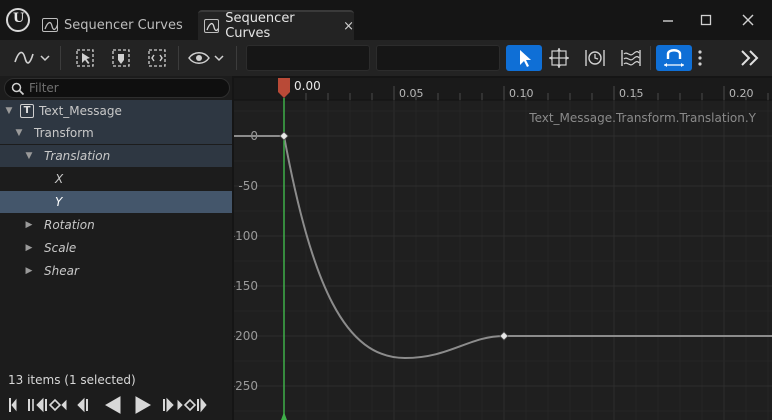  I want to click on text-actor-icon: T, so click(27, 111).